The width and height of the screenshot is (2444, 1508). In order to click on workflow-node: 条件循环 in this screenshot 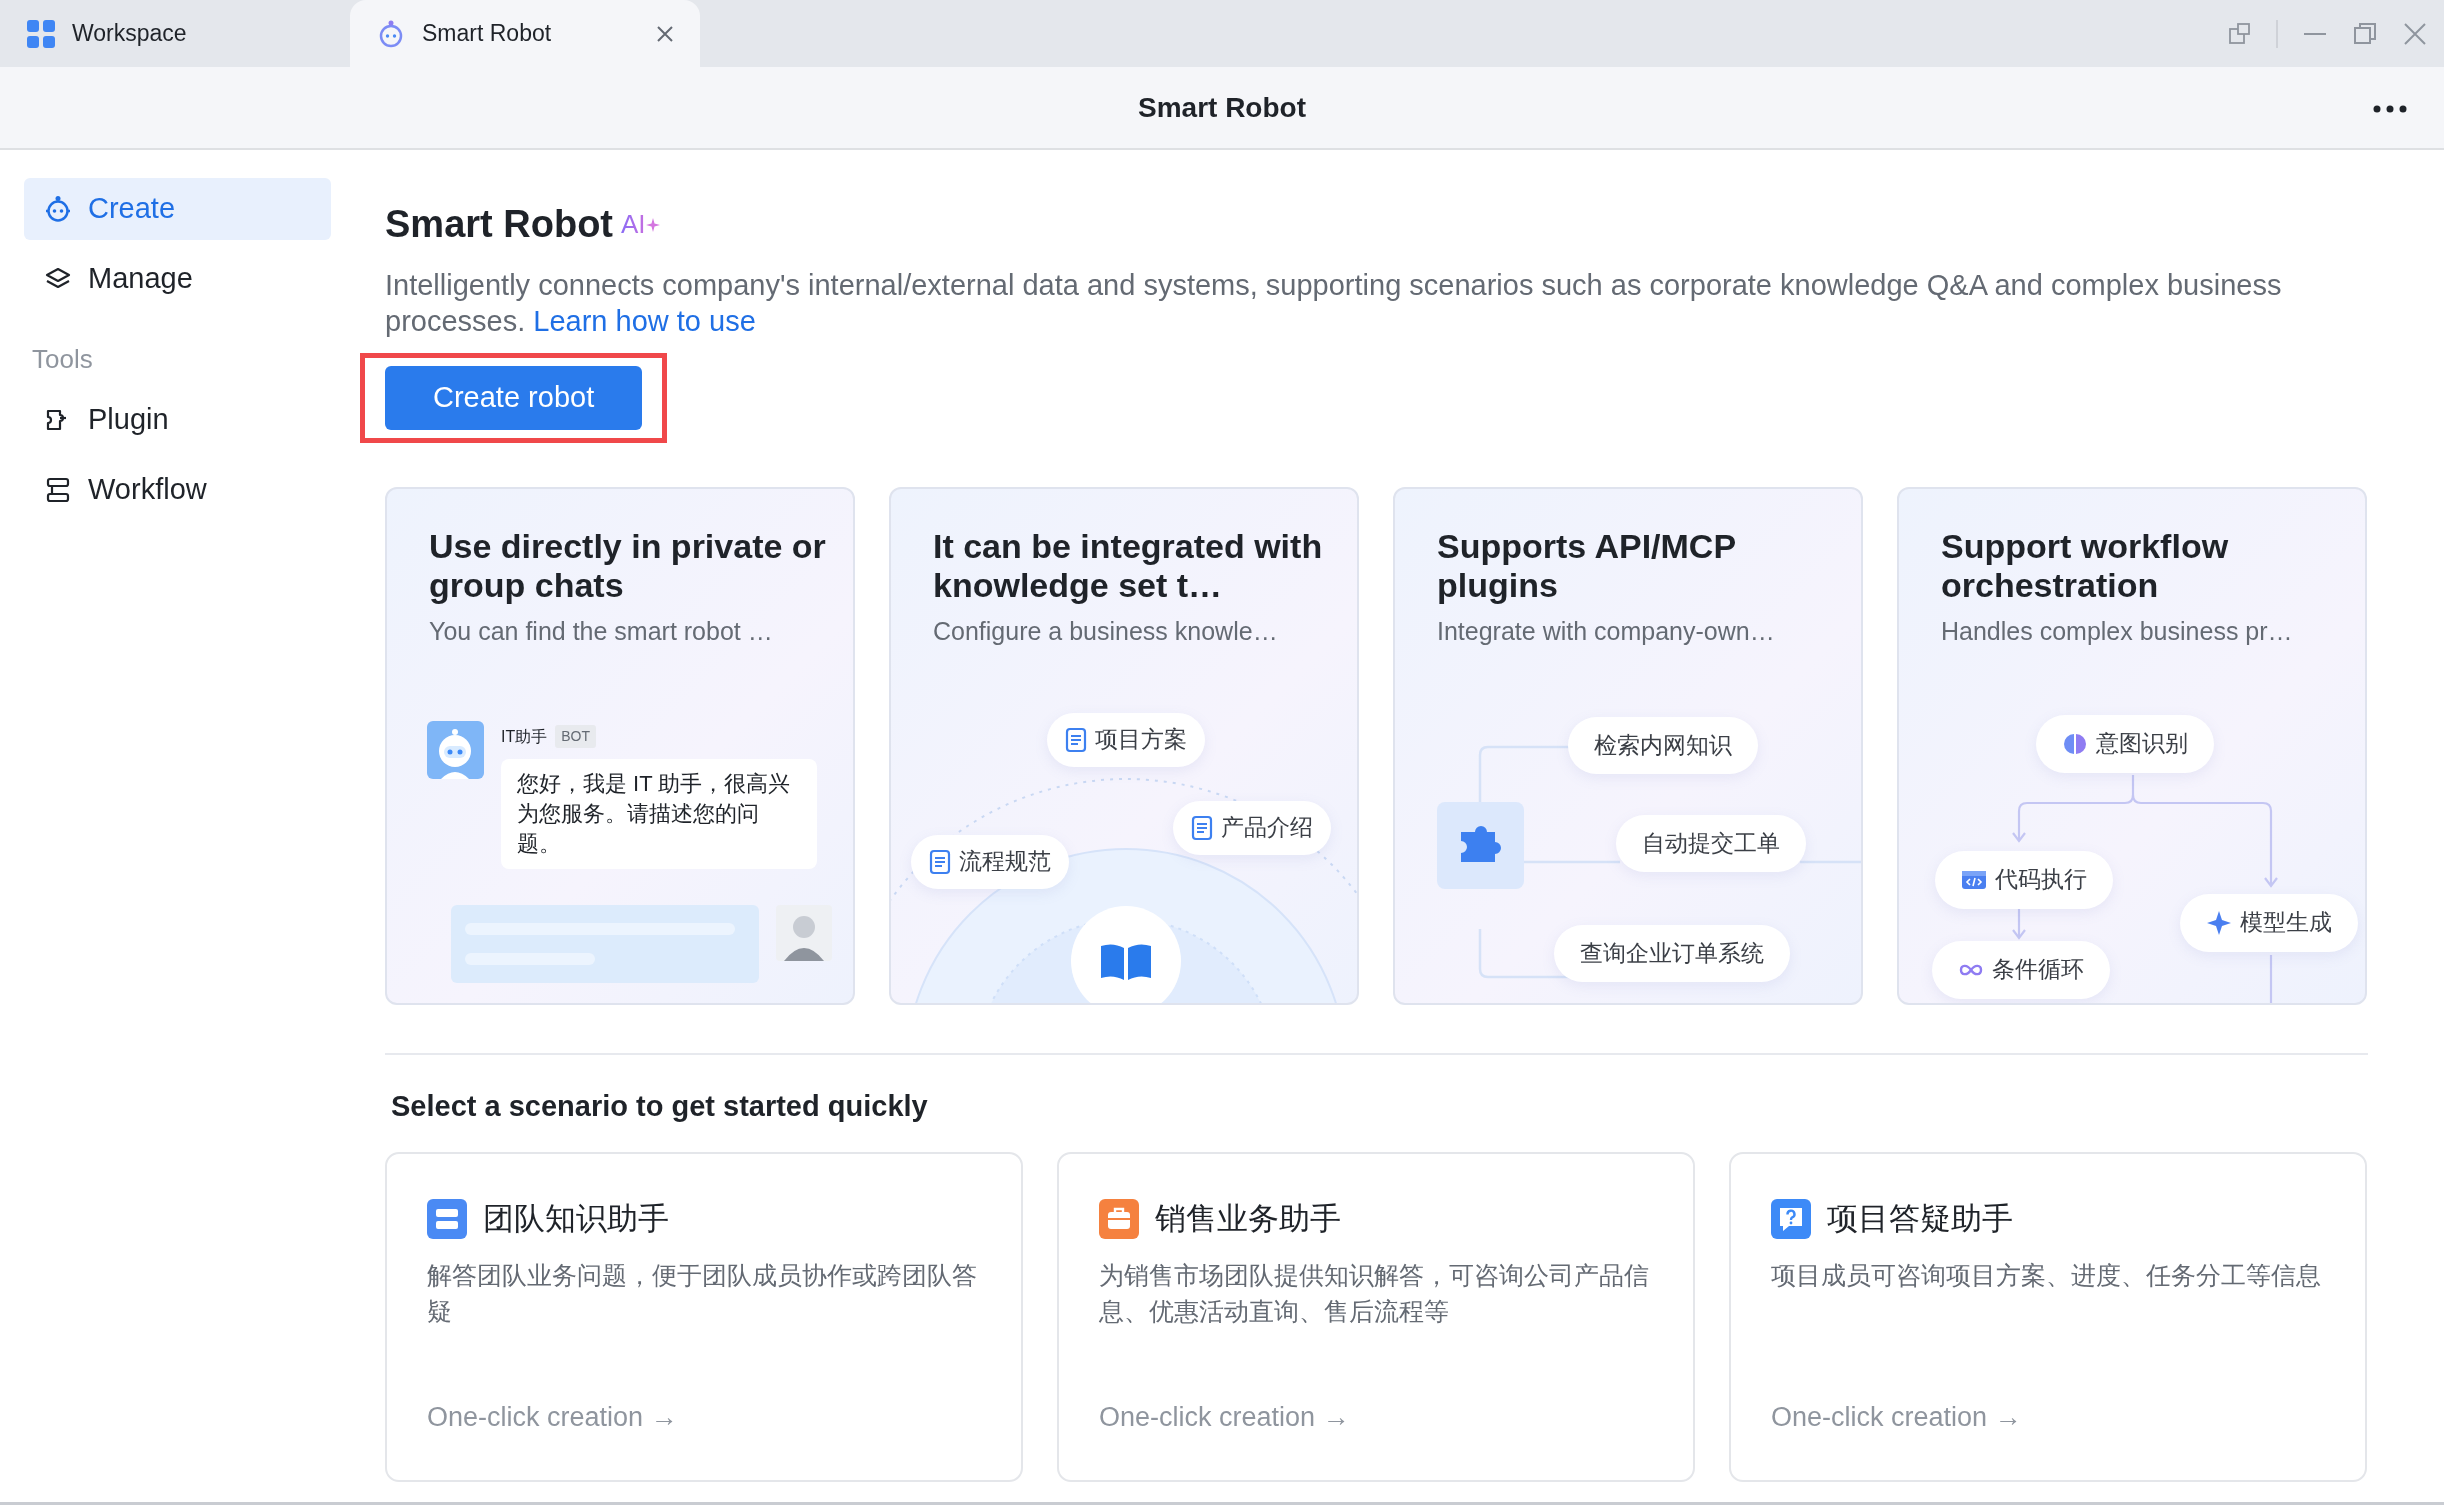, I will do `click(2021, 969)`.